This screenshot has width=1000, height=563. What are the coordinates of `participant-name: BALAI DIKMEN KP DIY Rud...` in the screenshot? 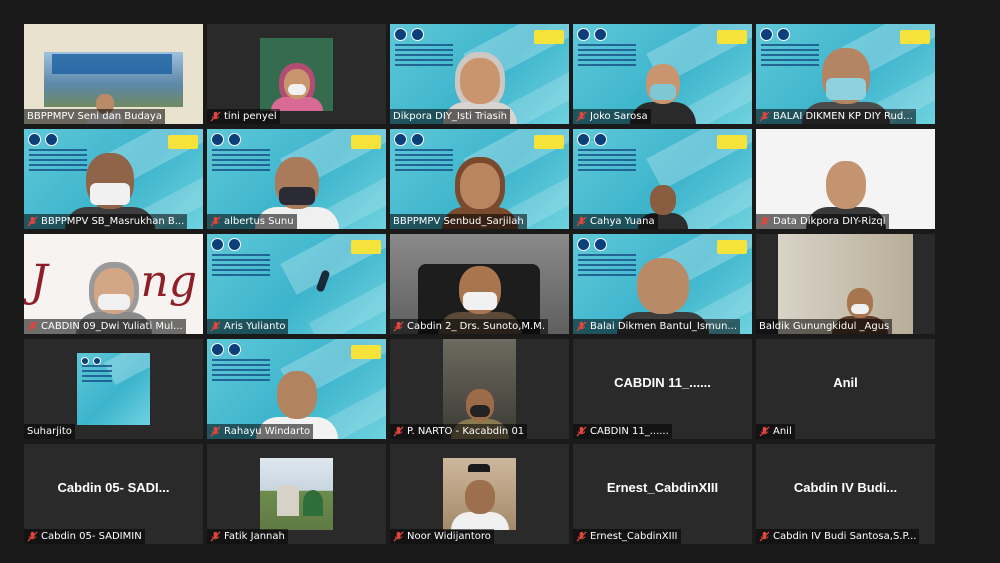 It's located at (836, 116).